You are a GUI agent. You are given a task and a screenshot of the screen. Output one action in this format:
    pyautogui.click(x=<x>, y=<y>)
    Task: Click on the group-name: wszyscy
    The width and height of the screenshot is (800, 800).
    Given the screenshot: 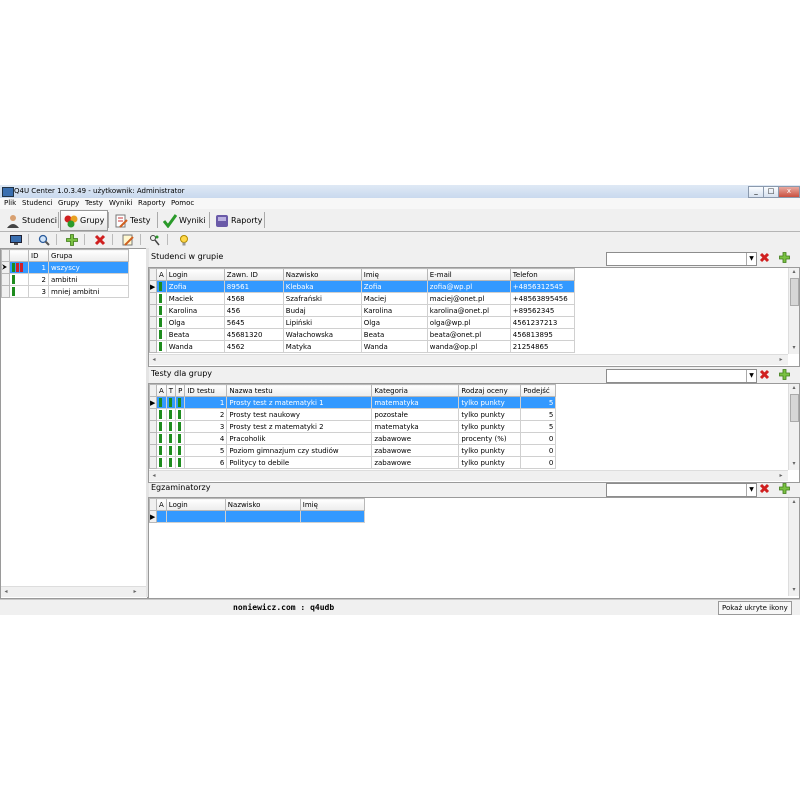 What is the action you would take?
    pyautogui.click(x=88, y=267)
    